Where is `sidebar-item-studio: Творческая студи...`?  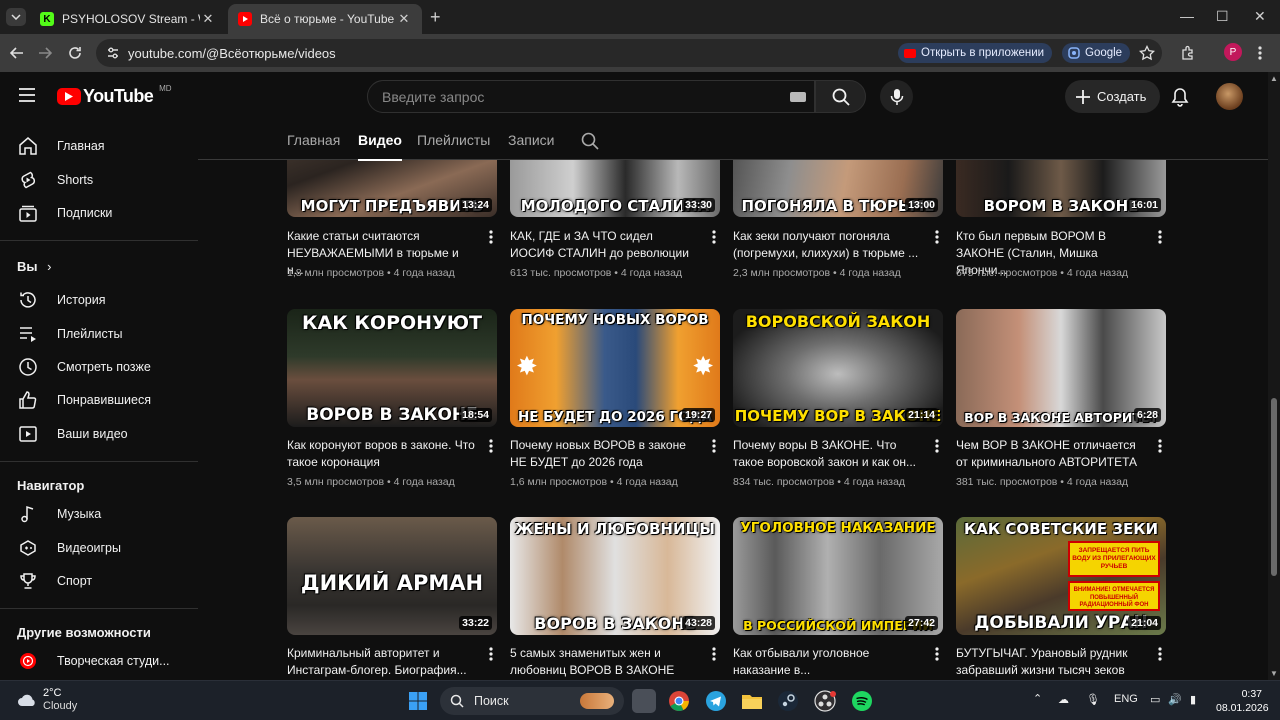
sidebar-item-studio: Творческая студи... is located at coordinates (99, 661).